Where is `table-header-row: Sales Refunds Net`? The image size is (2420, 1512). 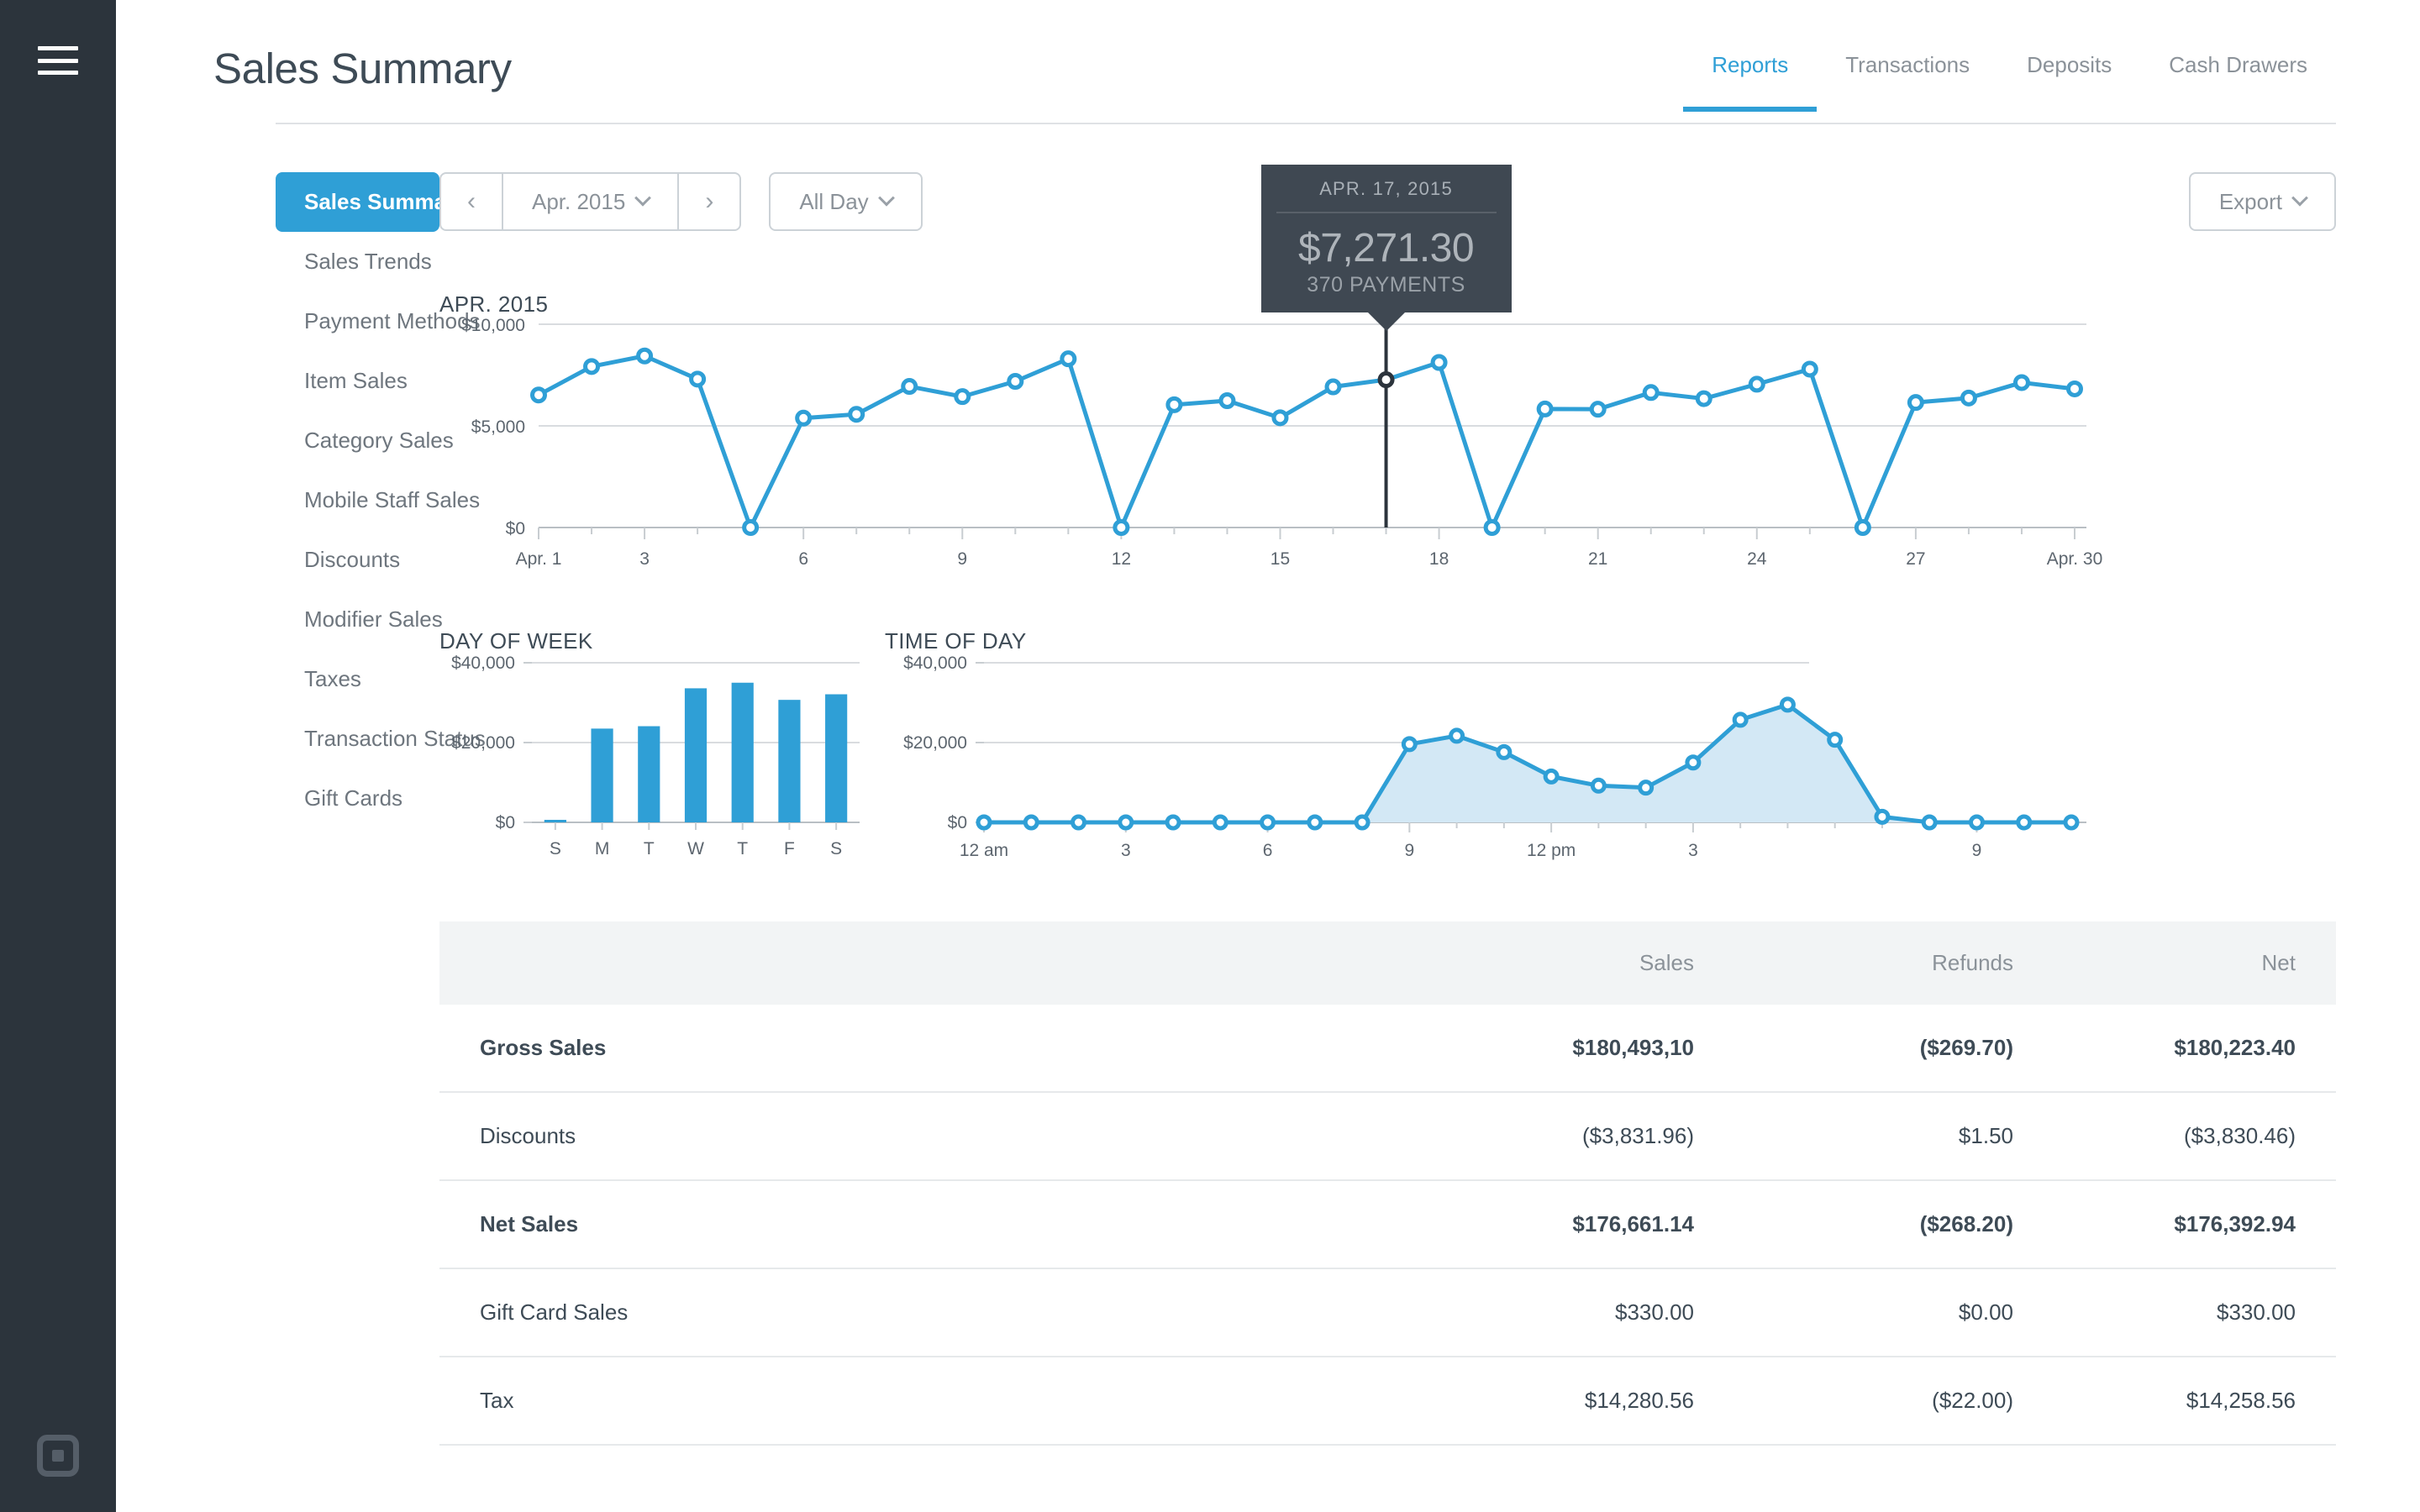
table-header-row: Sales Refunds Net is located at coordinates (1387, 963).